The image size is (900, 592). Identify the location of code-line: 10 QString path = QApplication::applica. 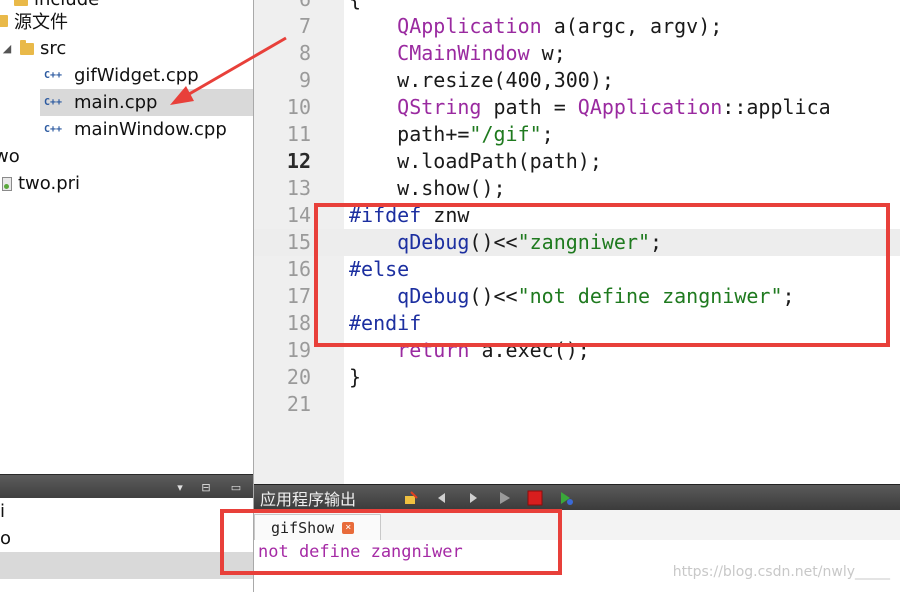
(577, 107).